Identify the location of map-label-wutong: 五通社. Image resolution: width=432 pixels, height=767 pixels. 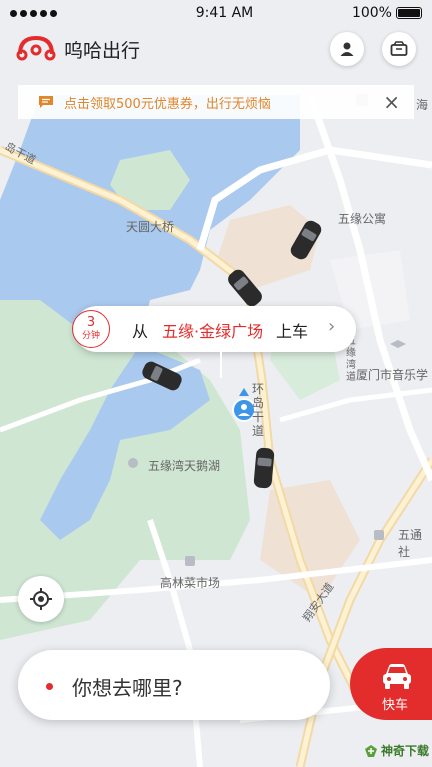
(410, 543).